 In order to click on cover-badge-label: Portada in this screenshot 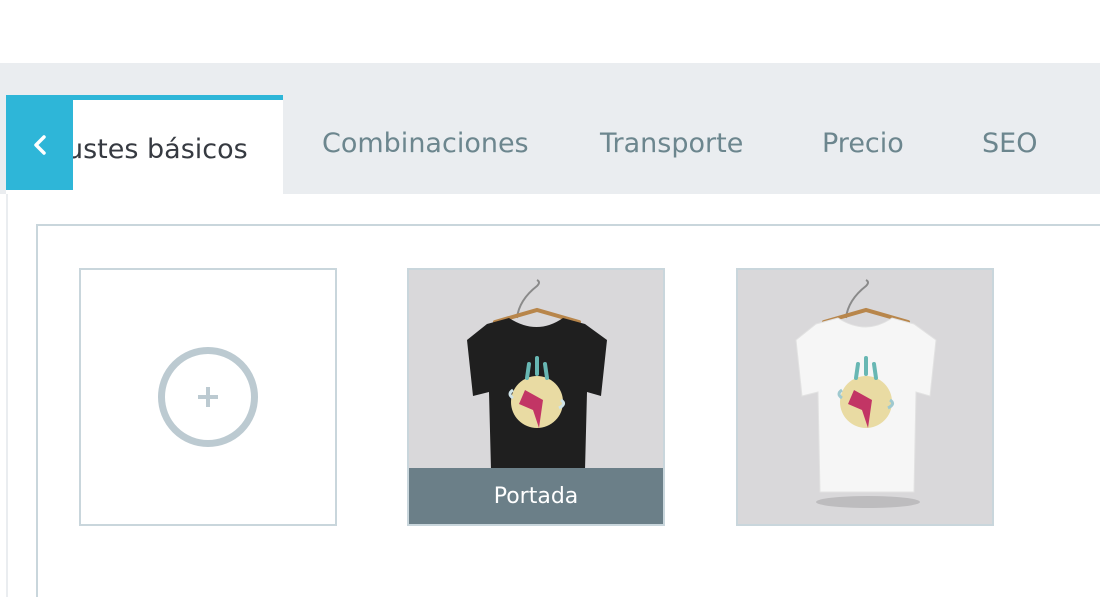, I will do `click(536, 496)`.